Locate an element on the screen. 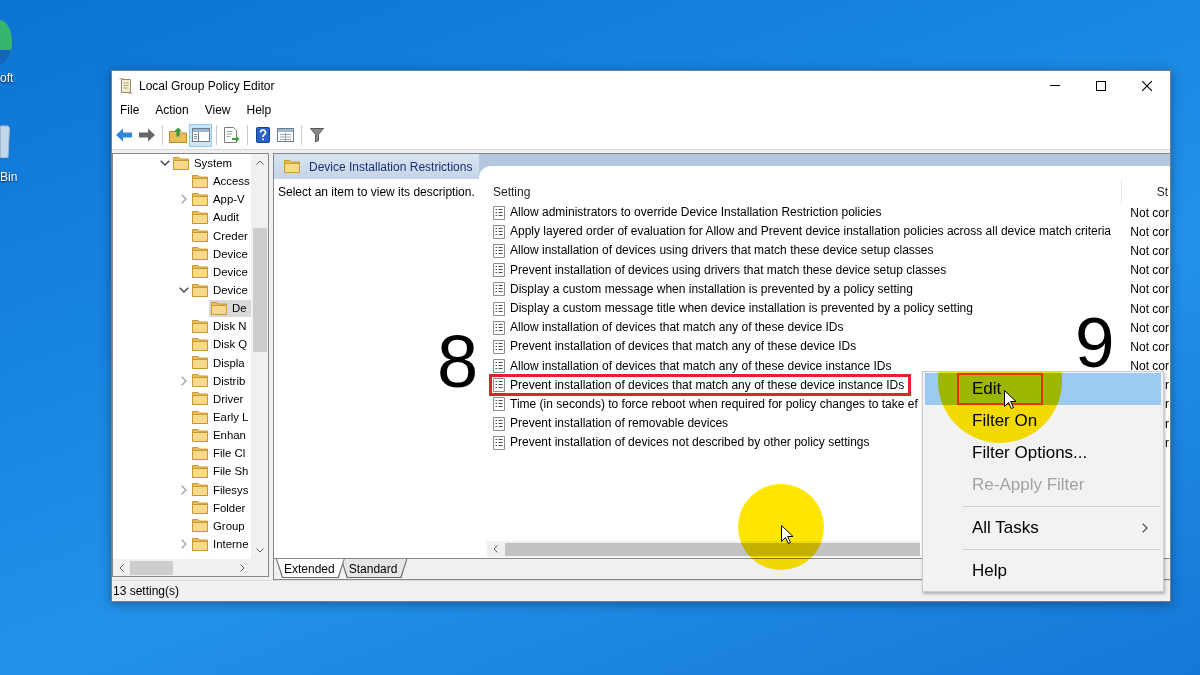  document-arrow-icon is located at coordinates (231, 135).